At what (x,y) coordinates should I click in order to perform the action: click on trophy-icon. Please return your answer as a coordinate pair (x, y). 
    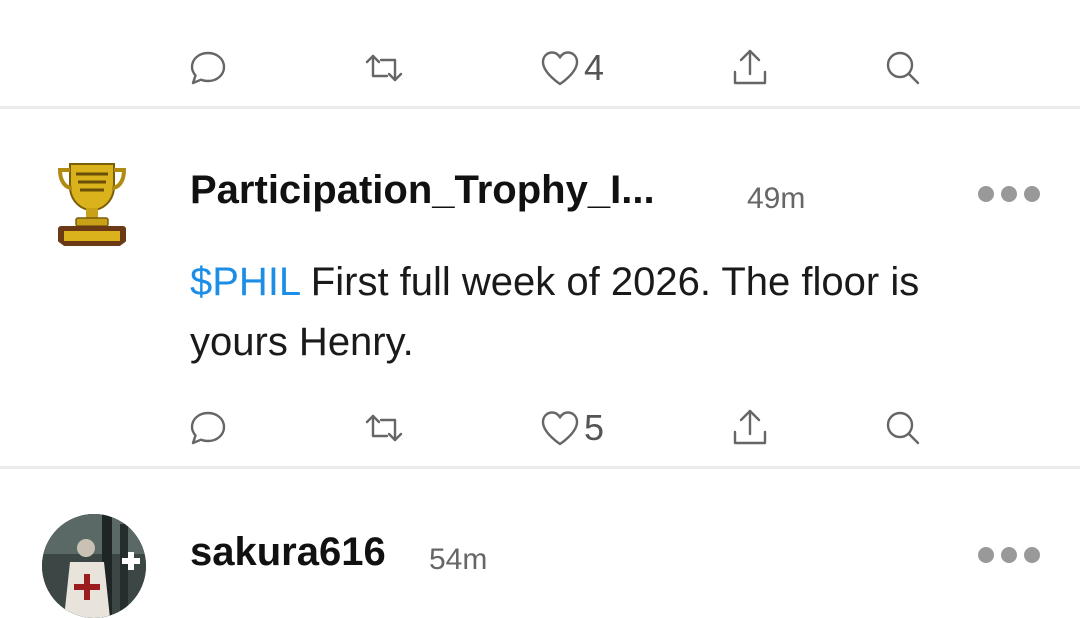
    Looking at the image, I should click on (92, 204).